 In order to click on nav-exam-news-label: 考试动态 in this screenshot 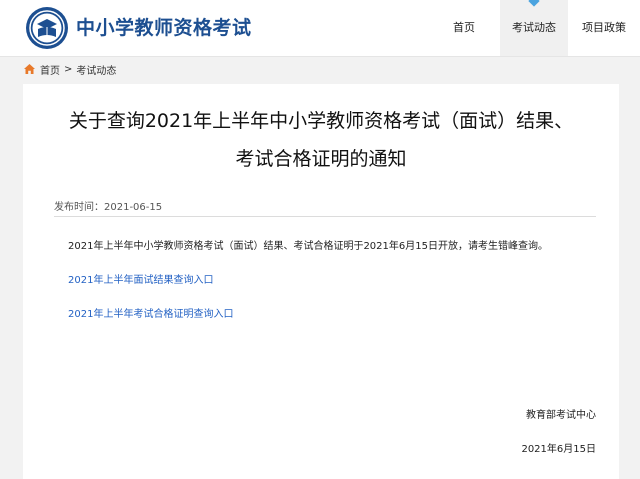, I will do `click(534, 27)`.